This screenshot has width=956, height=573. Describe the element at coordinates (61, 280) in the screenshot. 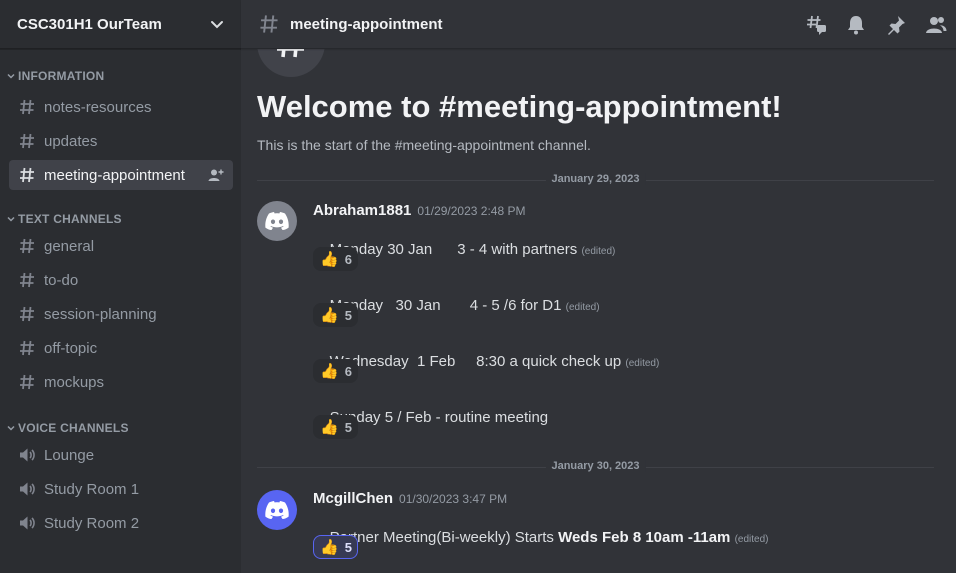

I see `channel-label: to-do` at that location.